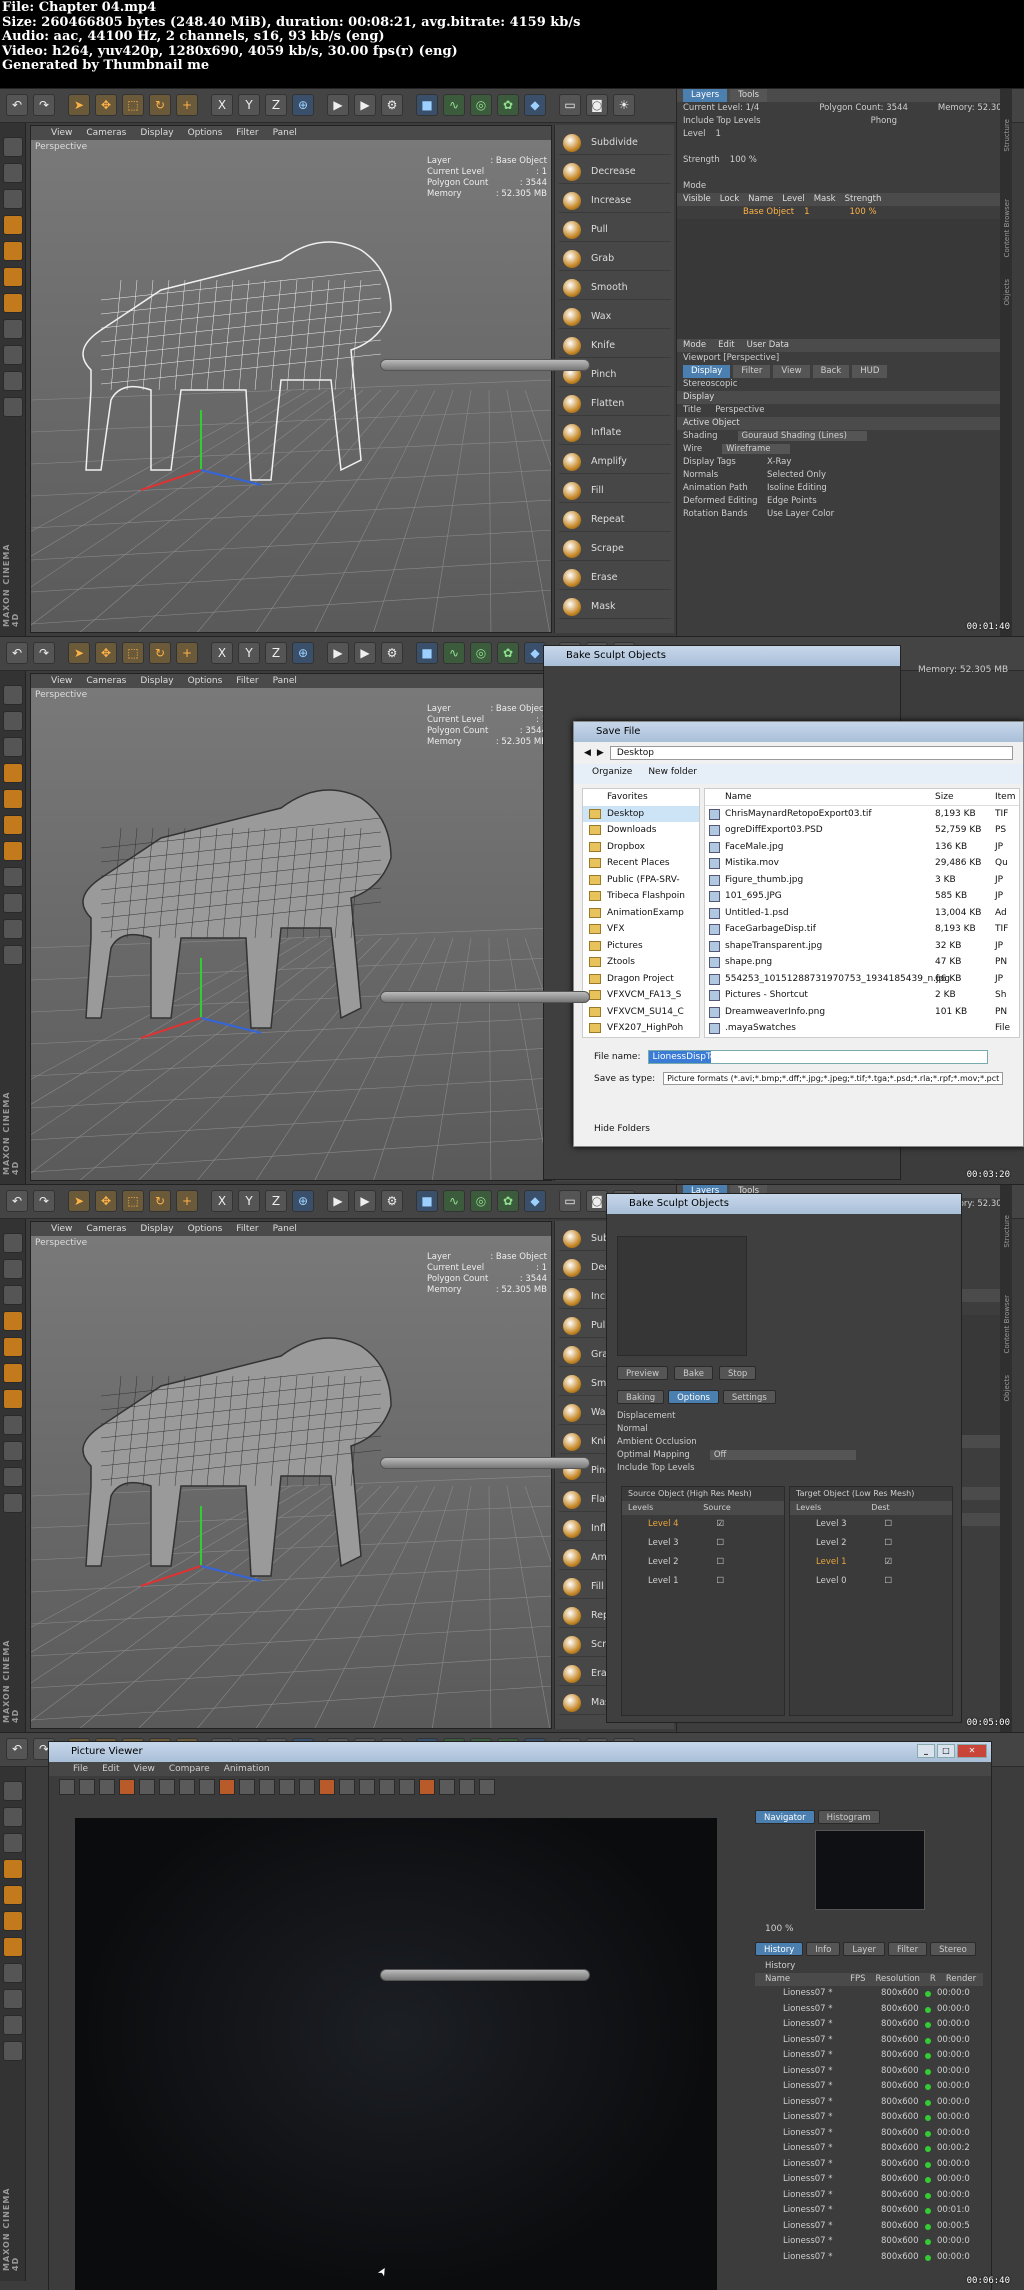 This screenshot has height=2290, width=1024. I want to click on attributes-menu-item: Edit, so click(726, 345).